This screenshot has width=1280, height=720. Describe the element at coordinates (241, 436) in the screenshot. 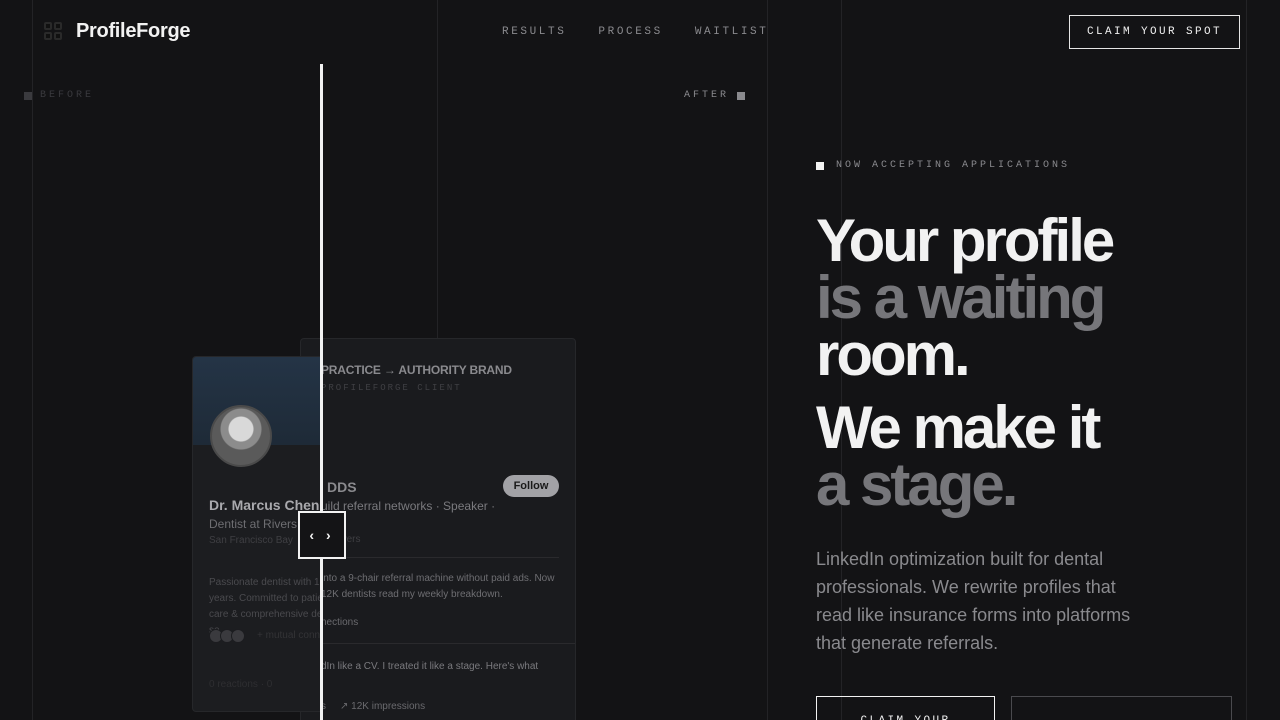

I see `avatar` at that location.